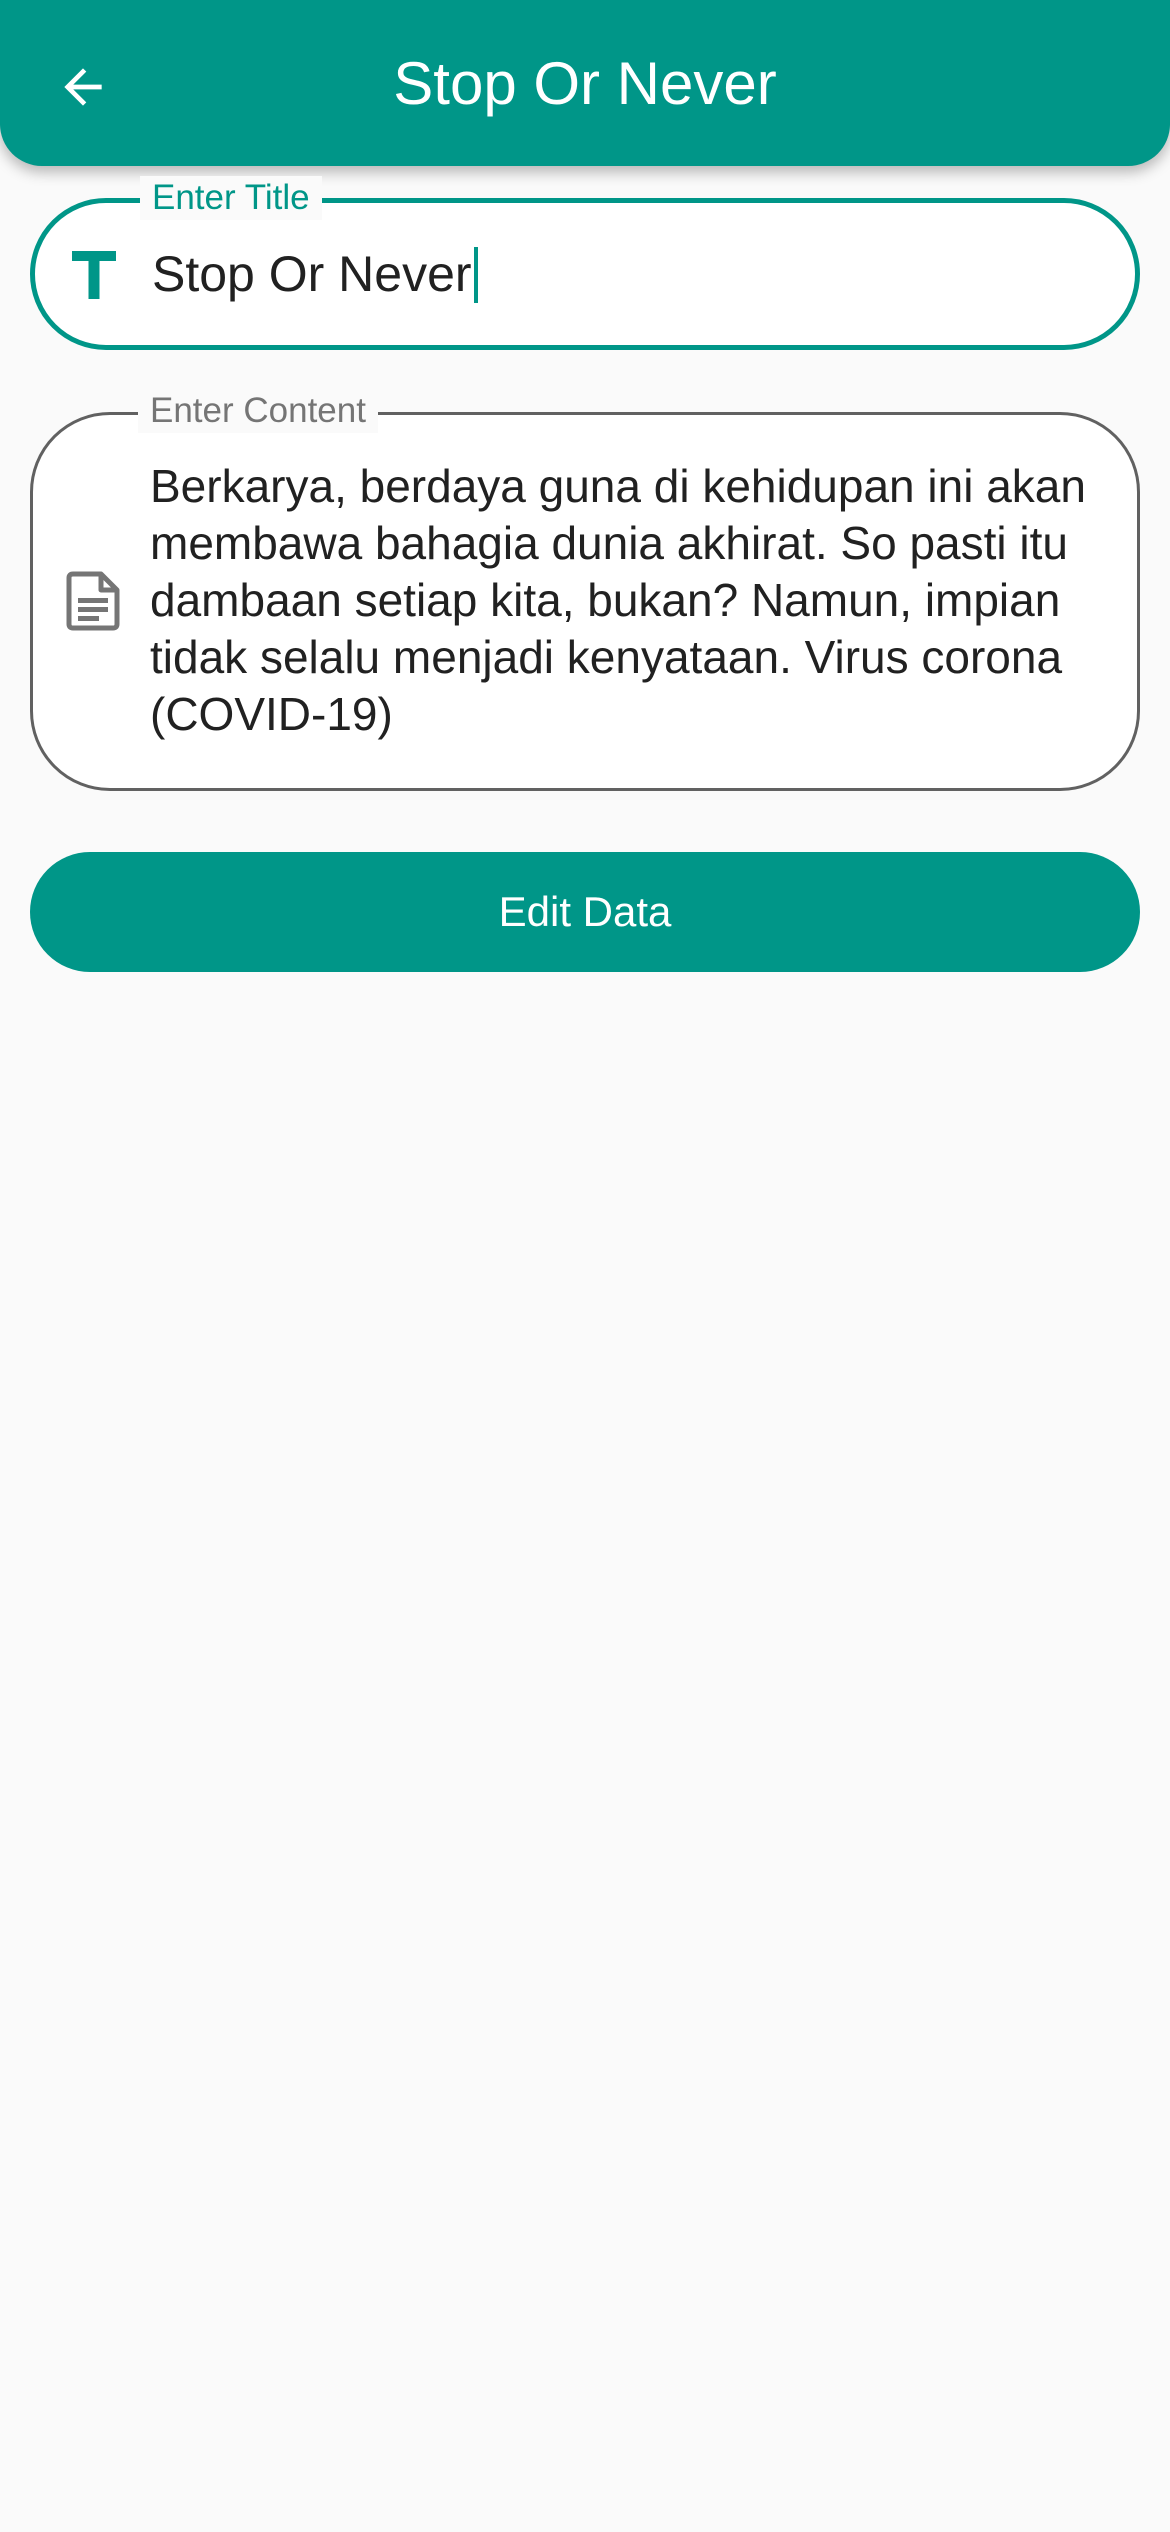 The width and height of the screenshot is (1170, 2532). I want to click on title-input-value: Stop Or Never, so click(315, 274).